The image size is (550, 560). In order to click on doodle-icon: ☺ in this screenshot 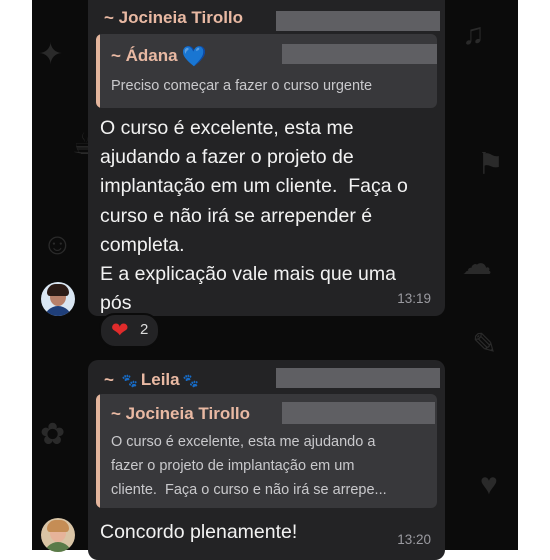, I will do `click(57, 244)`.